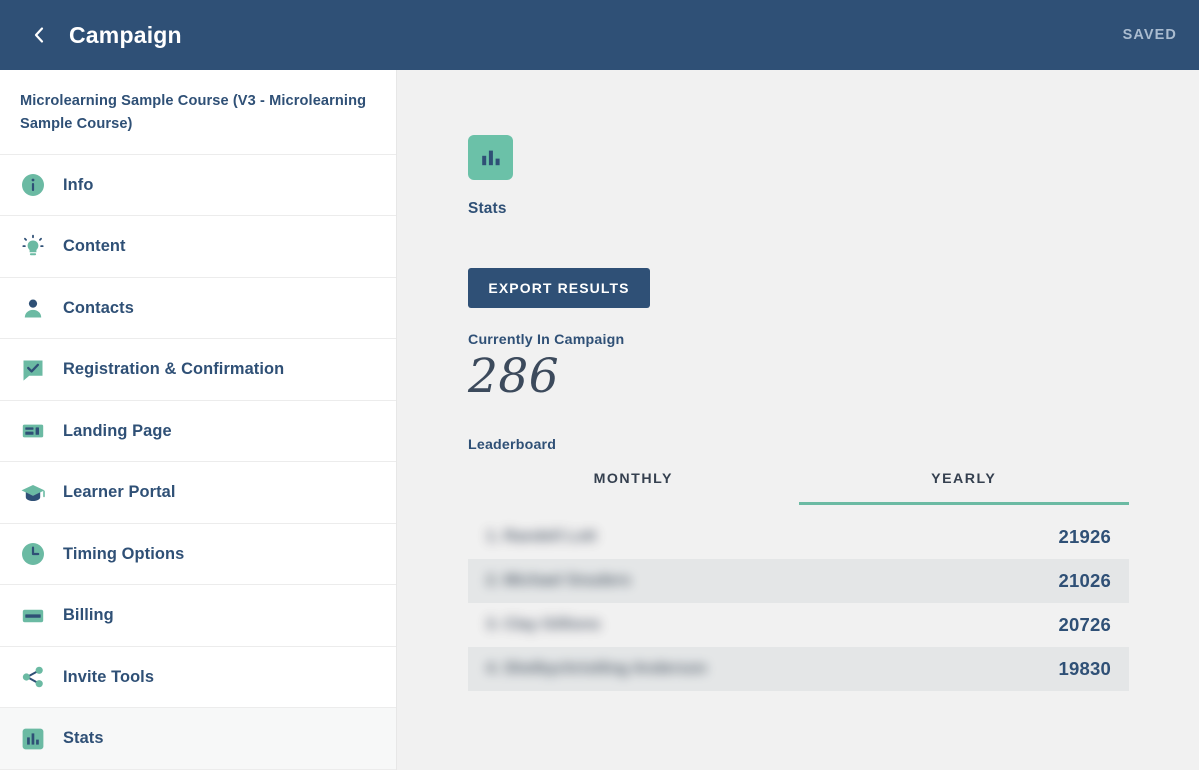  What do you see at coordinates (541, 537) in the screenshot?
I see `leaderboard-name: 1. Randell Lott` at bounding box center [541, 537].